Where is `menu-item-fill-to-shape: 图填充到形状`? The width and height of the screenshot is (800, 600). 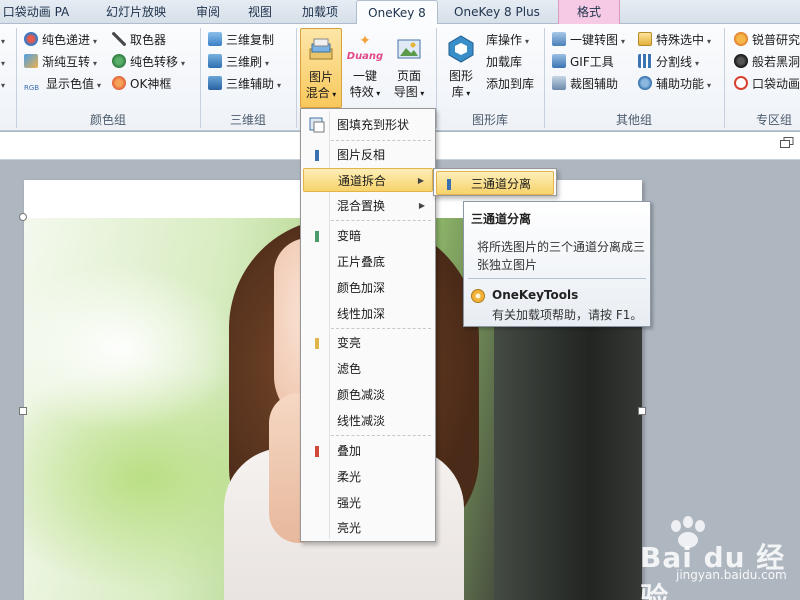
menu-item-fill-to-shape: 图填充到形状 is located at coordinates (368, 125).